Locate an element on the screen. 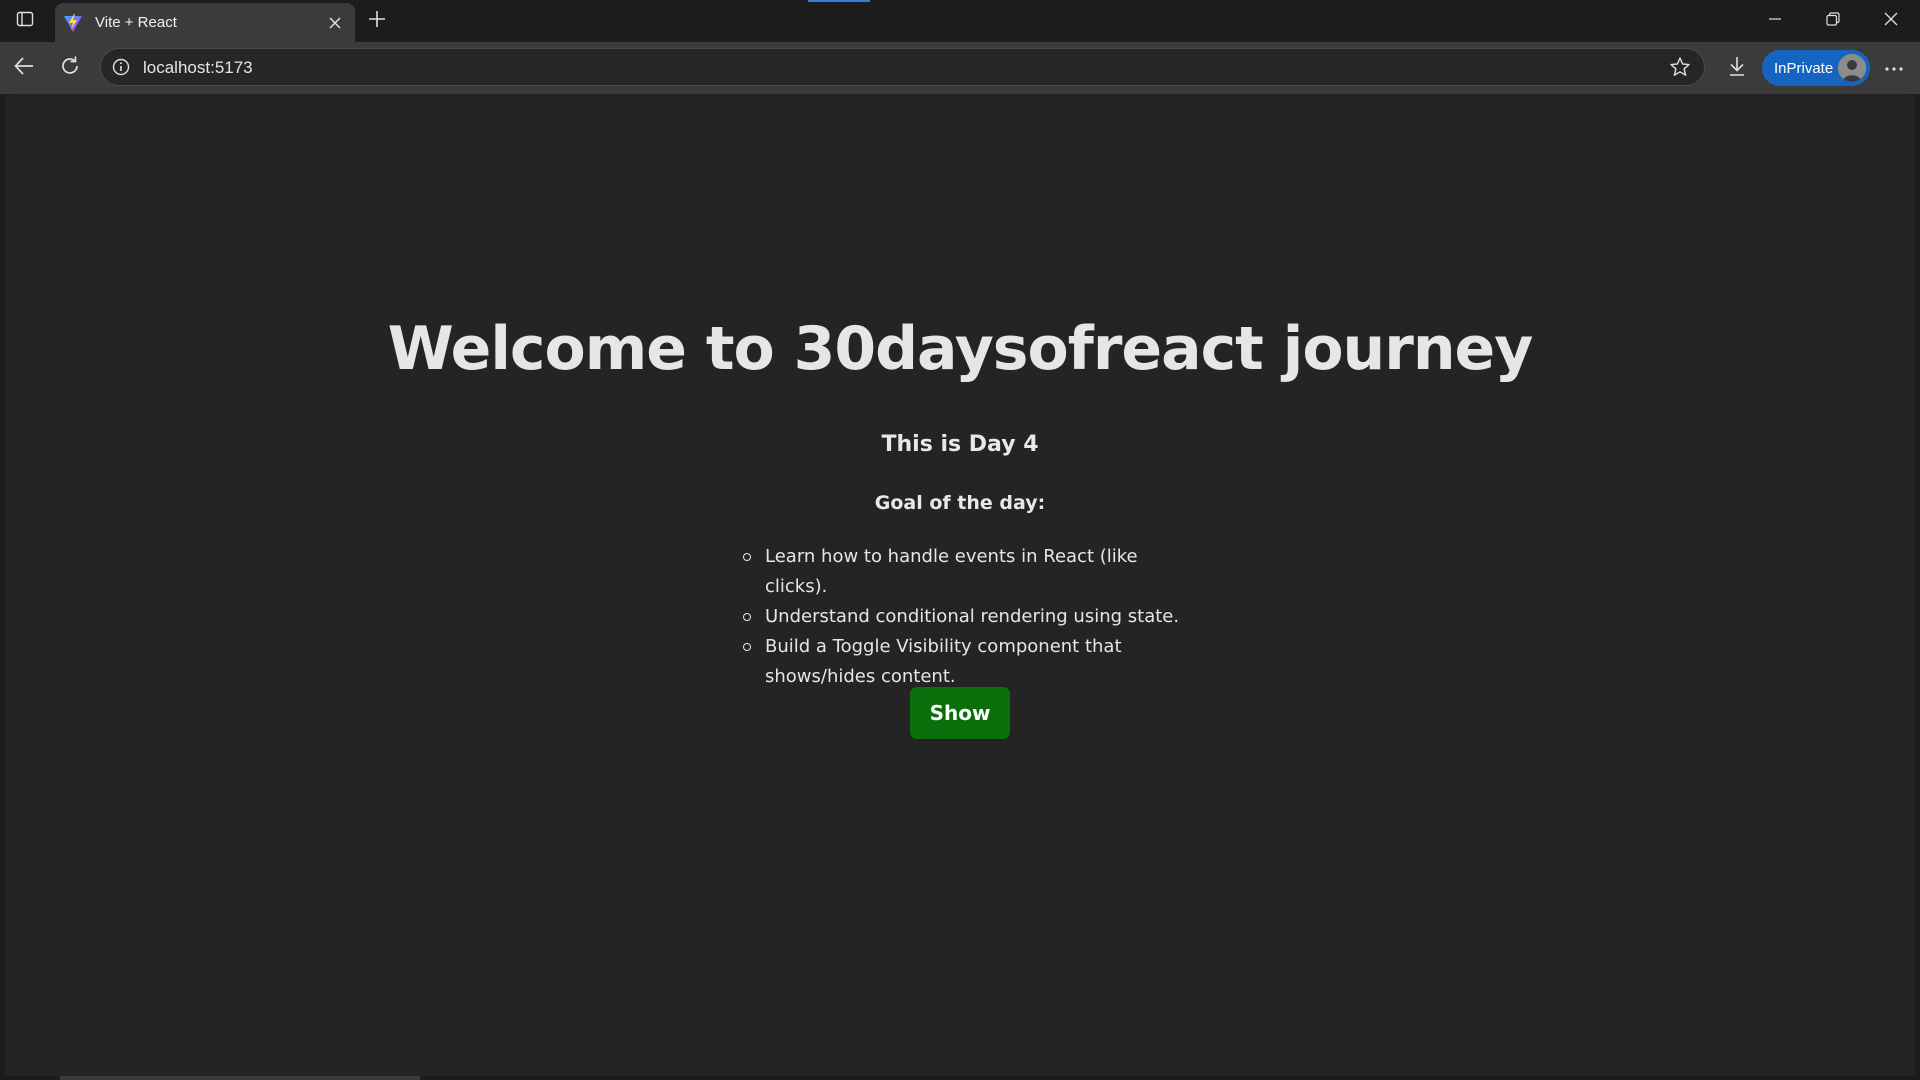 The image size is (1920, 1080). back-arrow-icon is located at coordinates (24, 68).